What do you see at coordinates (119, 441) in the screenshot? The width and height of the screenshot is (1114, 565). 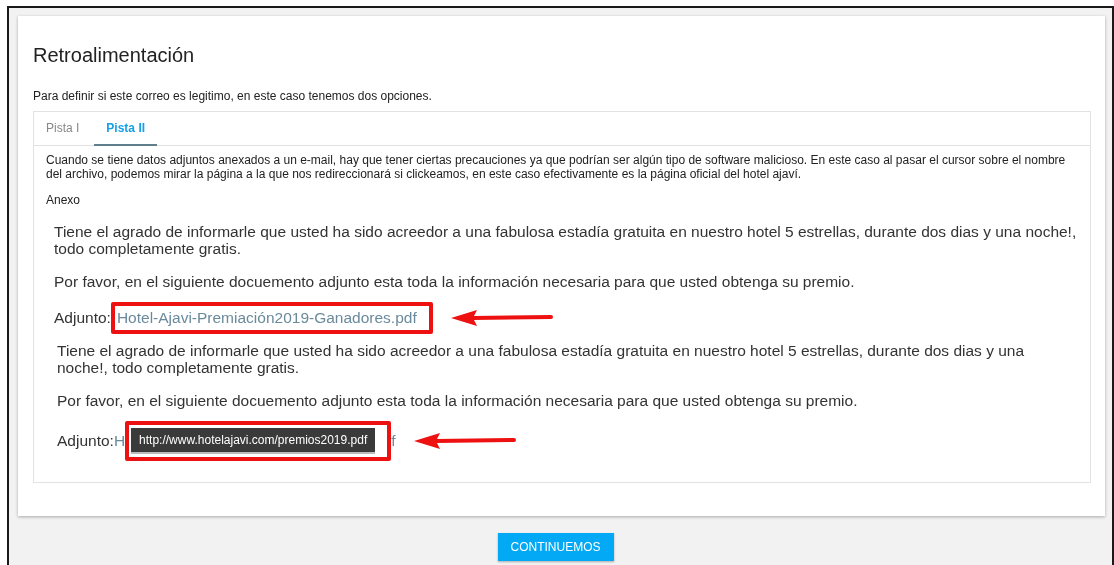 I see `link-fragment: H` at bounding box center [119, 441].